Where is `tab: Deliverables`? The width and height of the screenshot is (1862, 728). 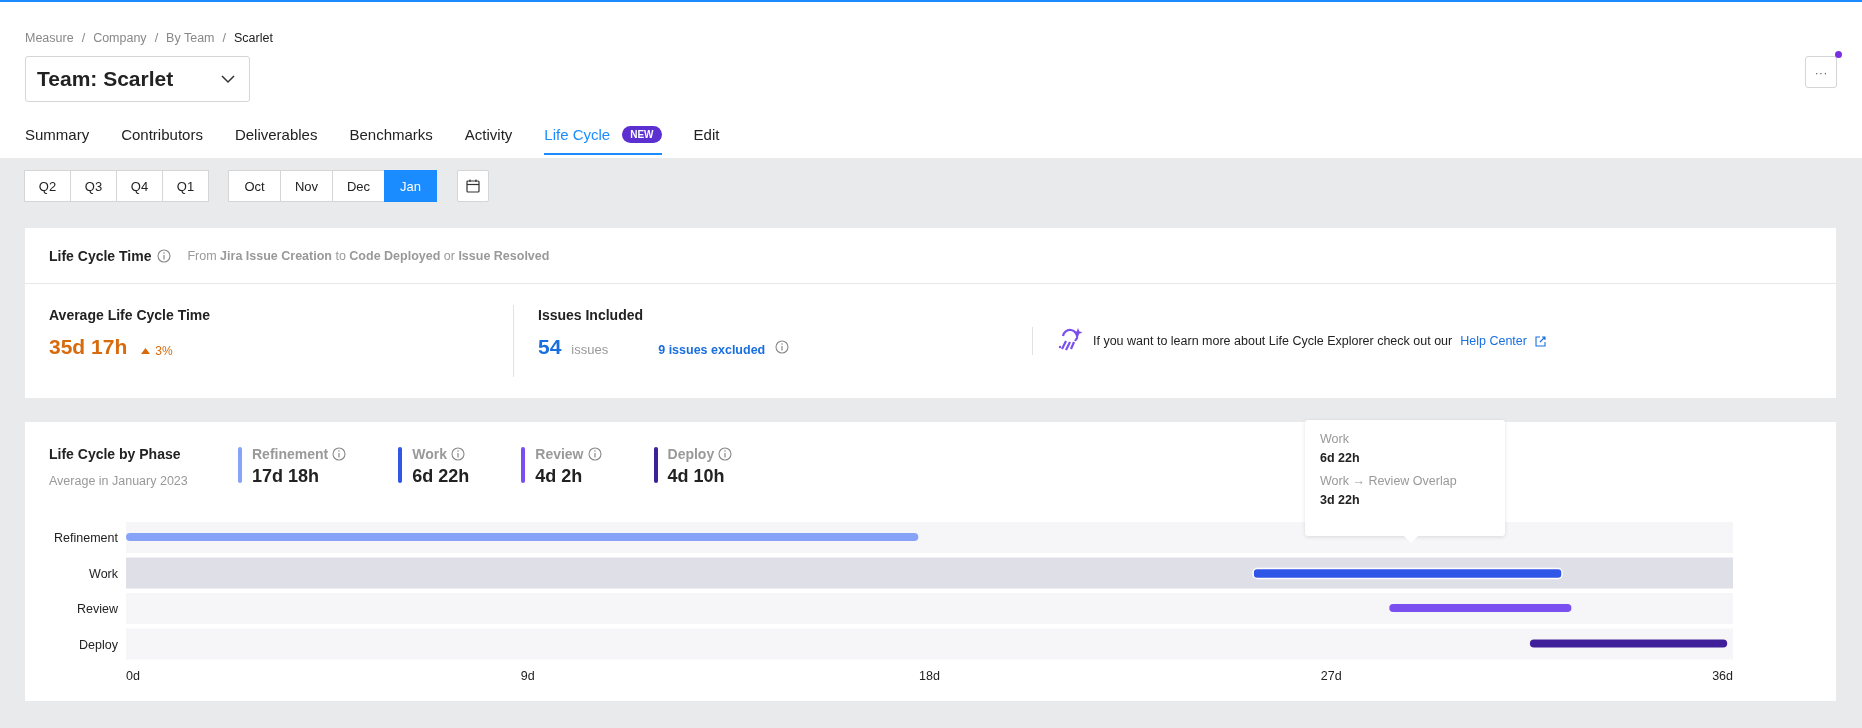 tab: Deliverables is located at coordinates (276, 140).